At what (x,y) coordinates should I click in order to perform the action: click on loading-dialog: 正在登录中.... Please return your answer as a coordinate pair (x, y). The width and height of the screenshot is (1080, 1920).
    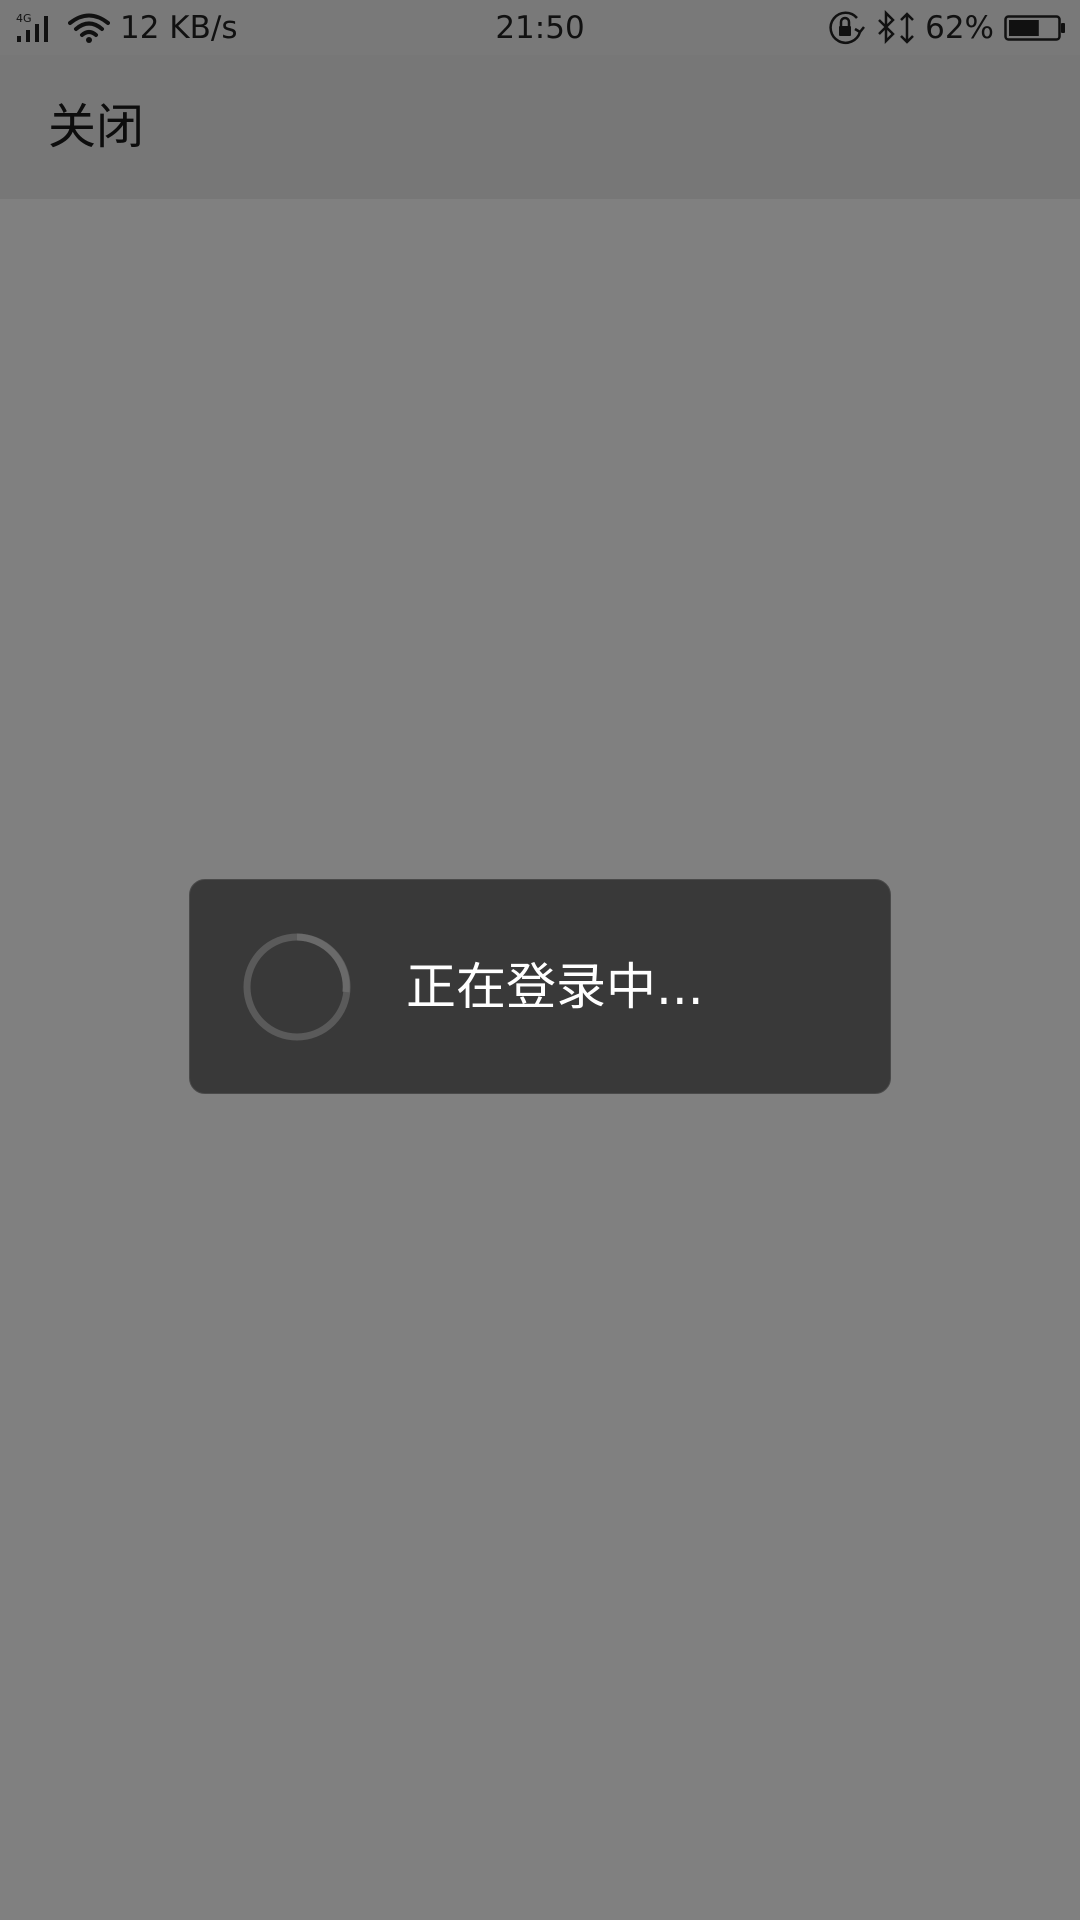
    Looking at the image, I should click on (540, 986).